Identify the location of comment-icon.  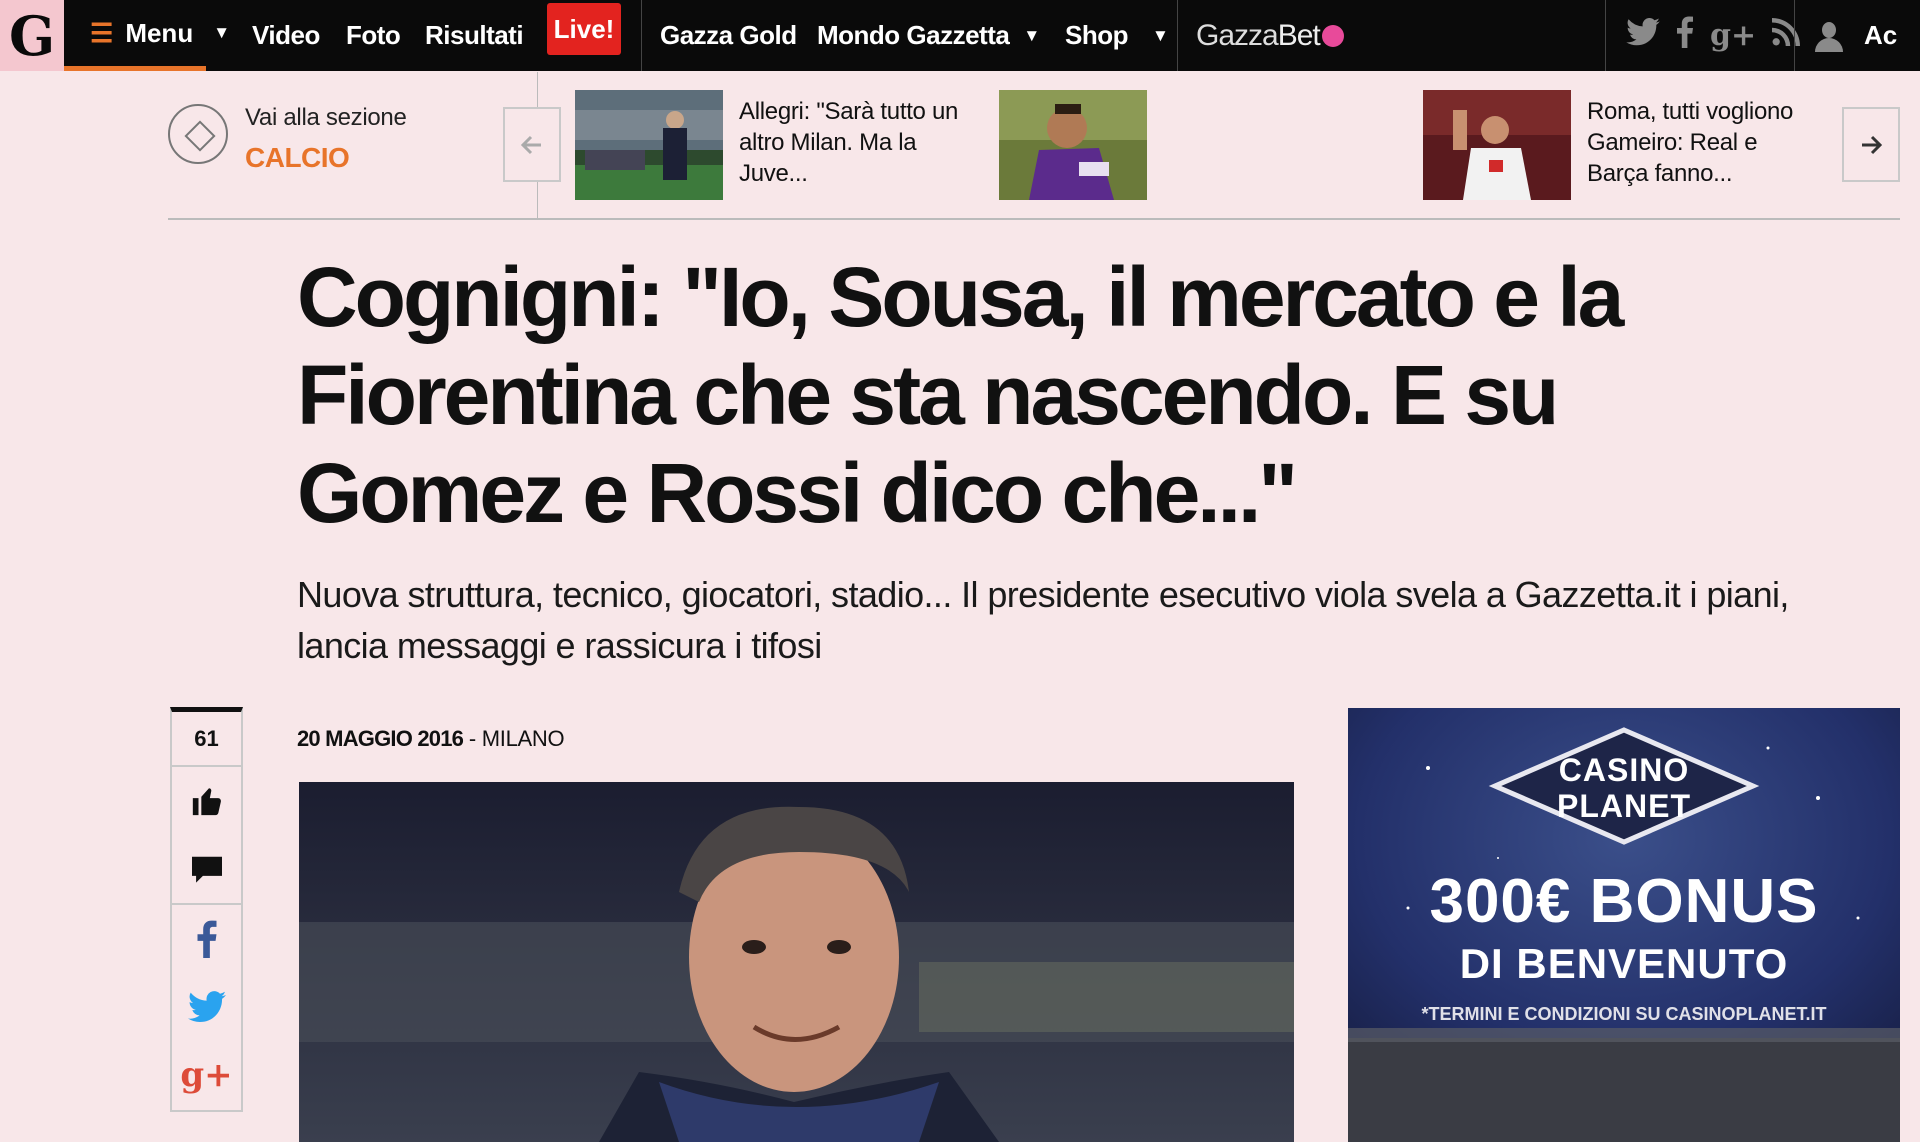
(206, 869).